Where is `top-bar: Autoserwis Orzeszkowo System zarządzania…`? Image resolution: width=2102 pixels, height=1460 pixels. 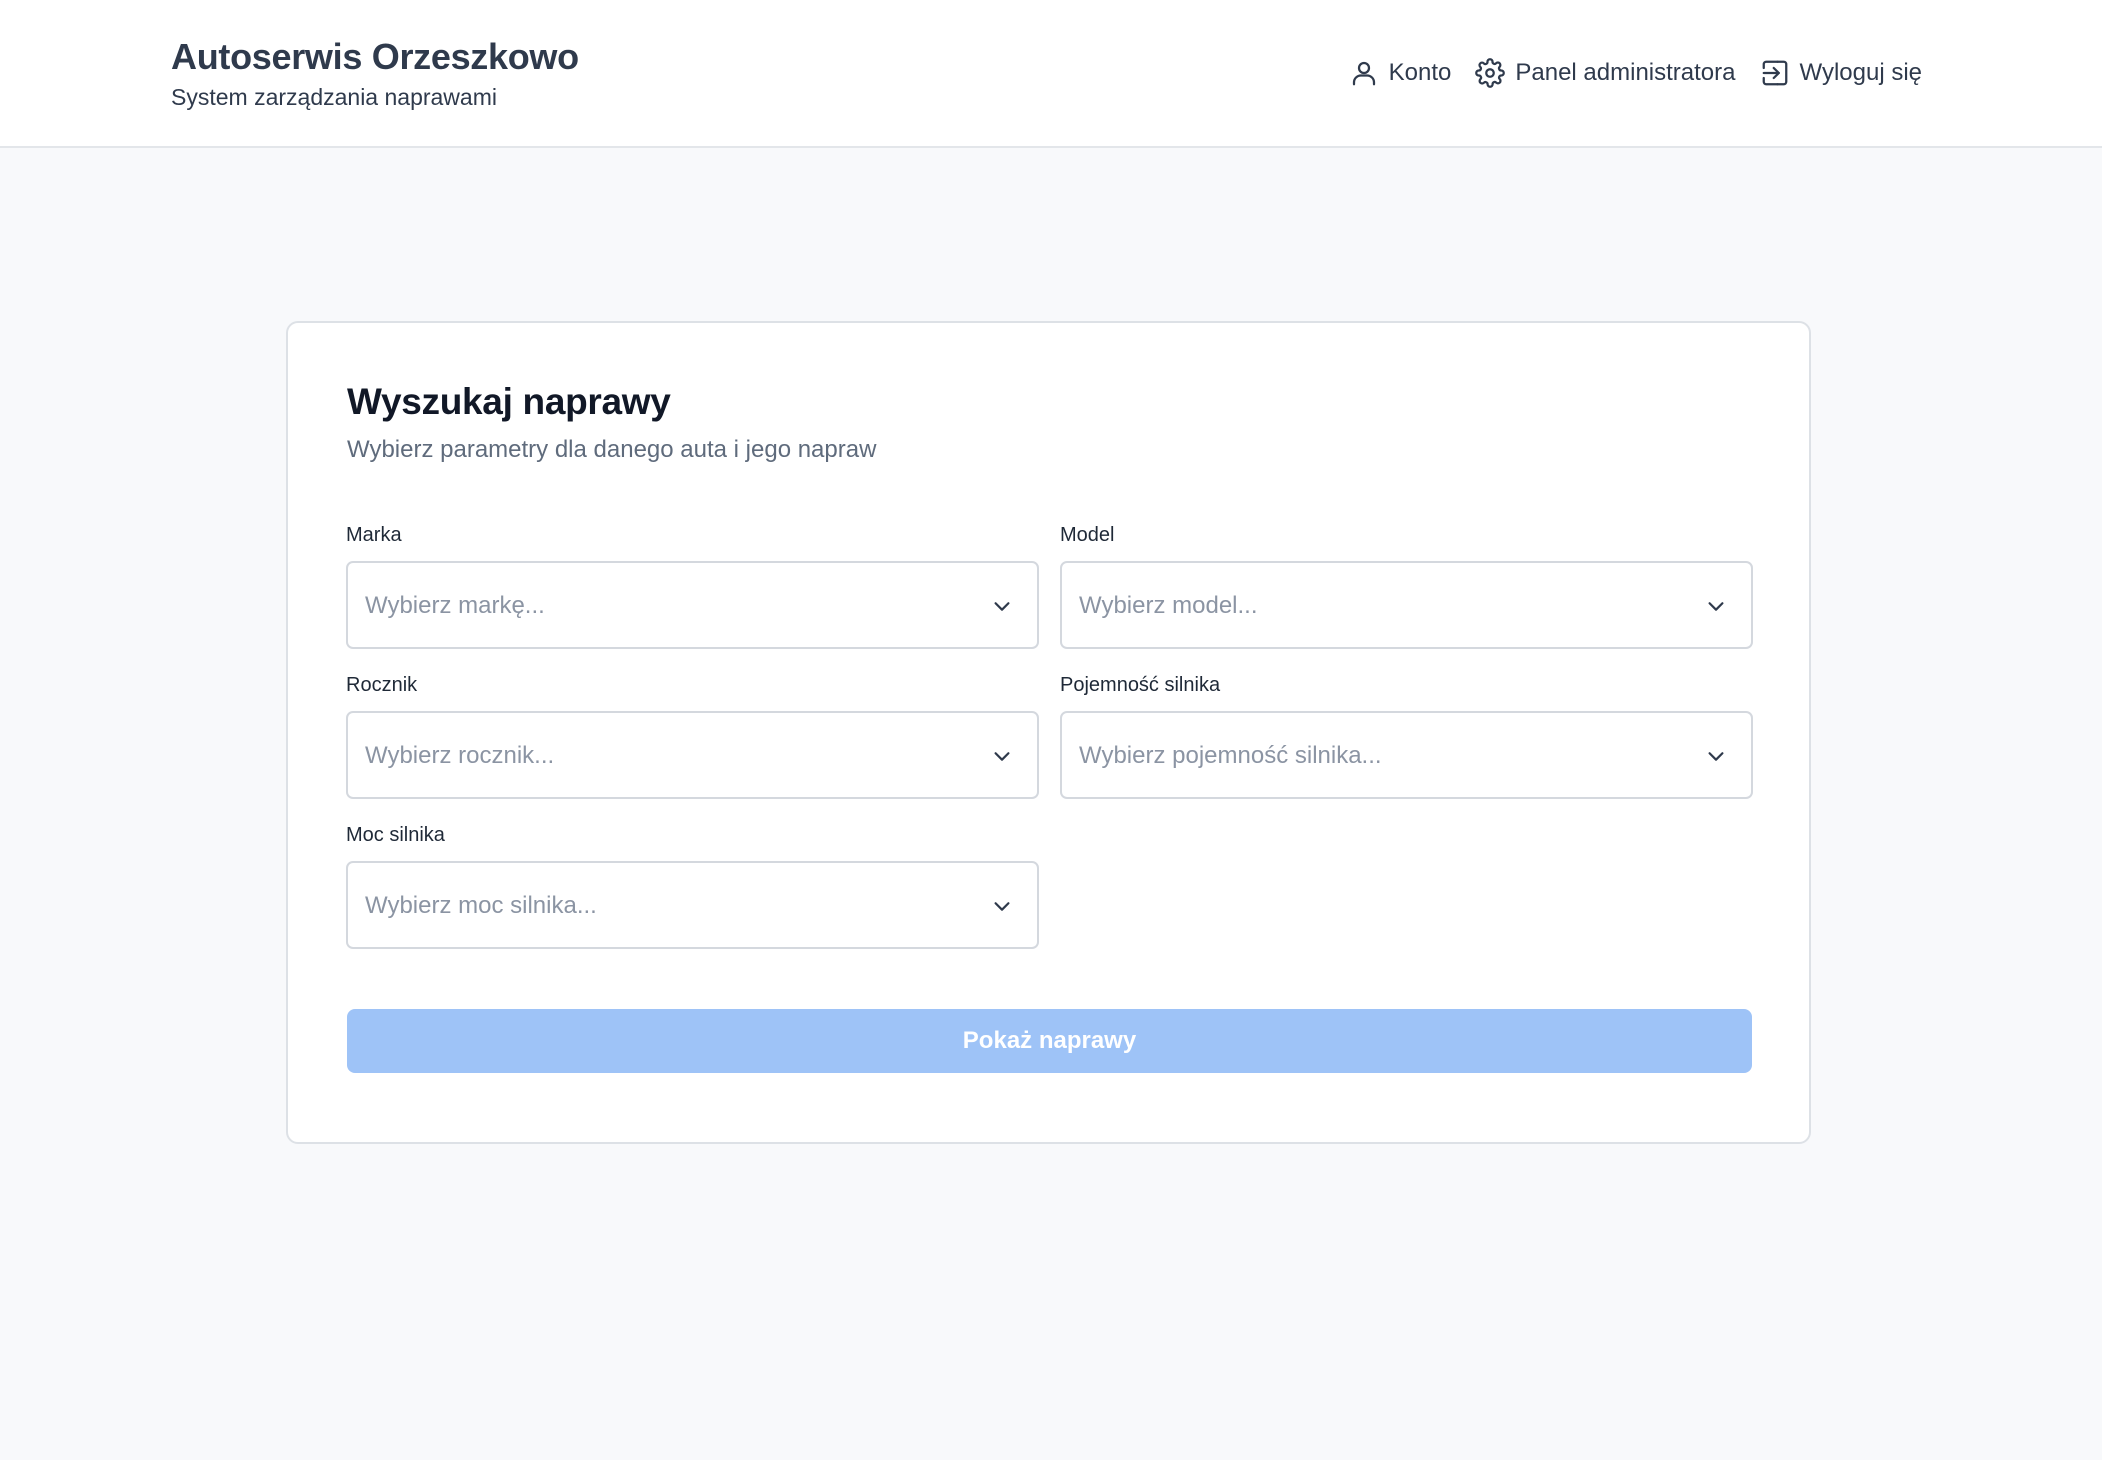
top-bar: Autoserwis Orzeszkowo System zarządzania… is located at coordinates (1051, 74).